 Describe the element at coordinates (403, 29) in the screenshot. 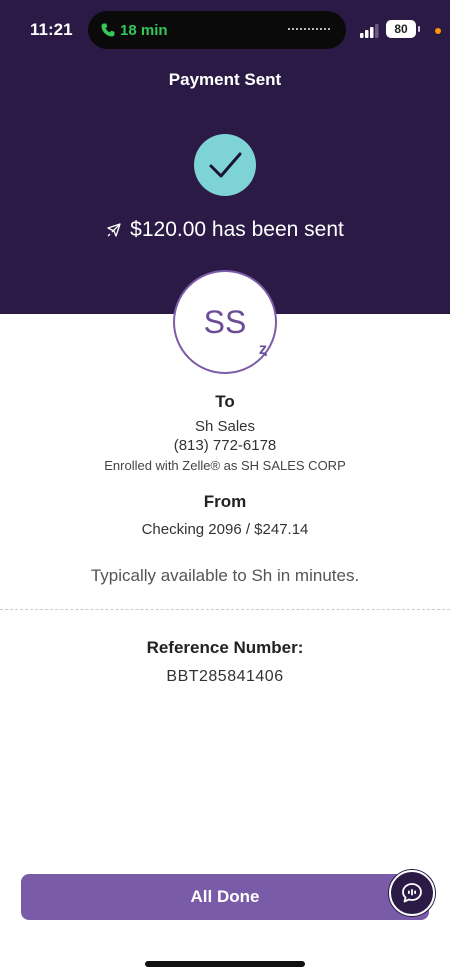

I see `battery-indicator: 80` at that location.